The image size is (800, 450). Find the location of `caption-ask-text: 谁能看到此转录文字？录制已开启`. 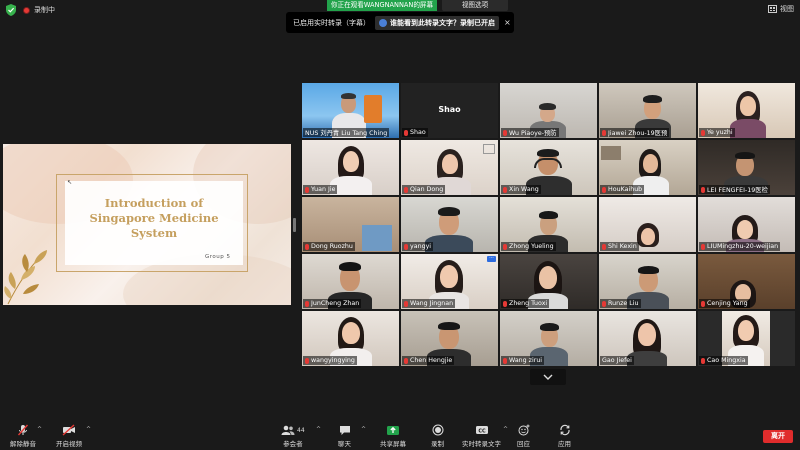

caption-ask-text: 谁能看到此转录文字？录制已开启 is located at coordinates (442, 22).